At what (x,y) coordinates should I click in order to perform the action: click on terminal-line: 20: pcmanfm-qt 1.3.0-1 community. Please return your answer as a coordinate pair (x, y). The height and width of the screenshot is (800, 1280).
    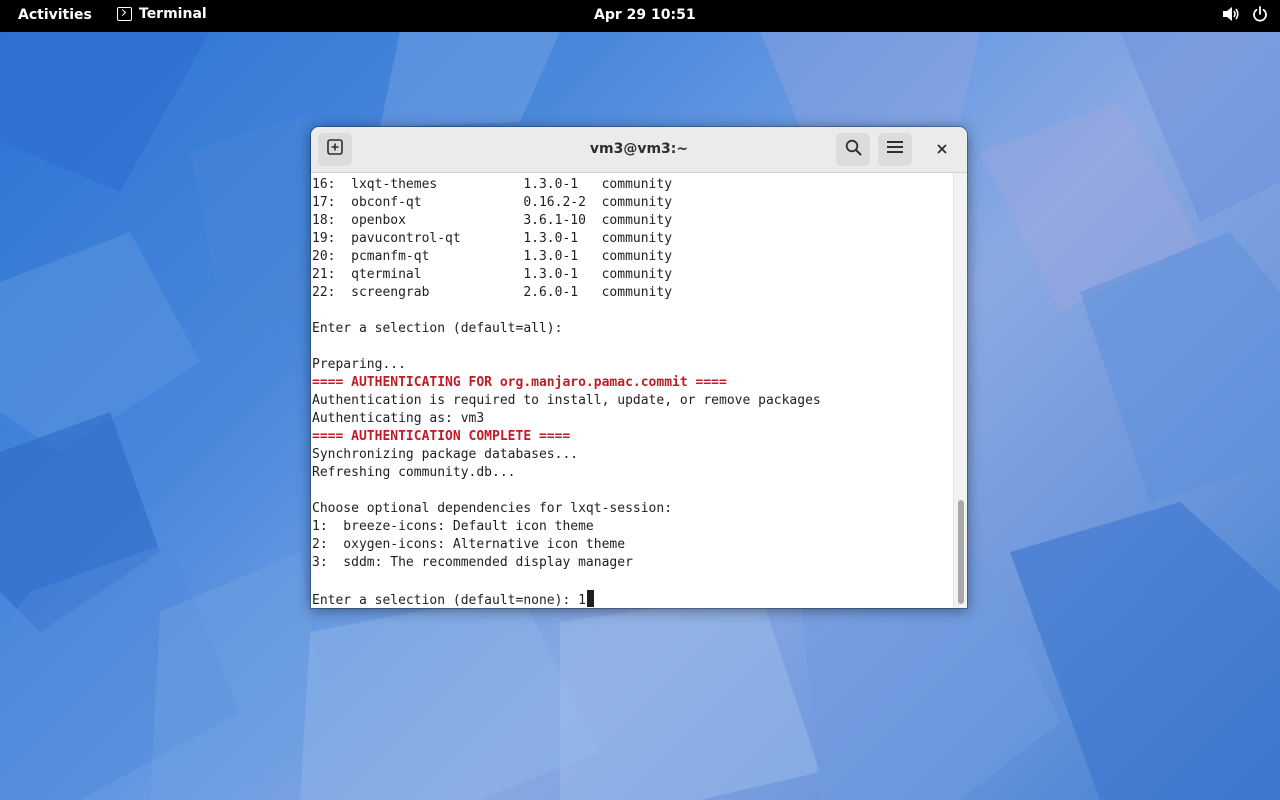
    Looking at the image, I should click on (492, 256).